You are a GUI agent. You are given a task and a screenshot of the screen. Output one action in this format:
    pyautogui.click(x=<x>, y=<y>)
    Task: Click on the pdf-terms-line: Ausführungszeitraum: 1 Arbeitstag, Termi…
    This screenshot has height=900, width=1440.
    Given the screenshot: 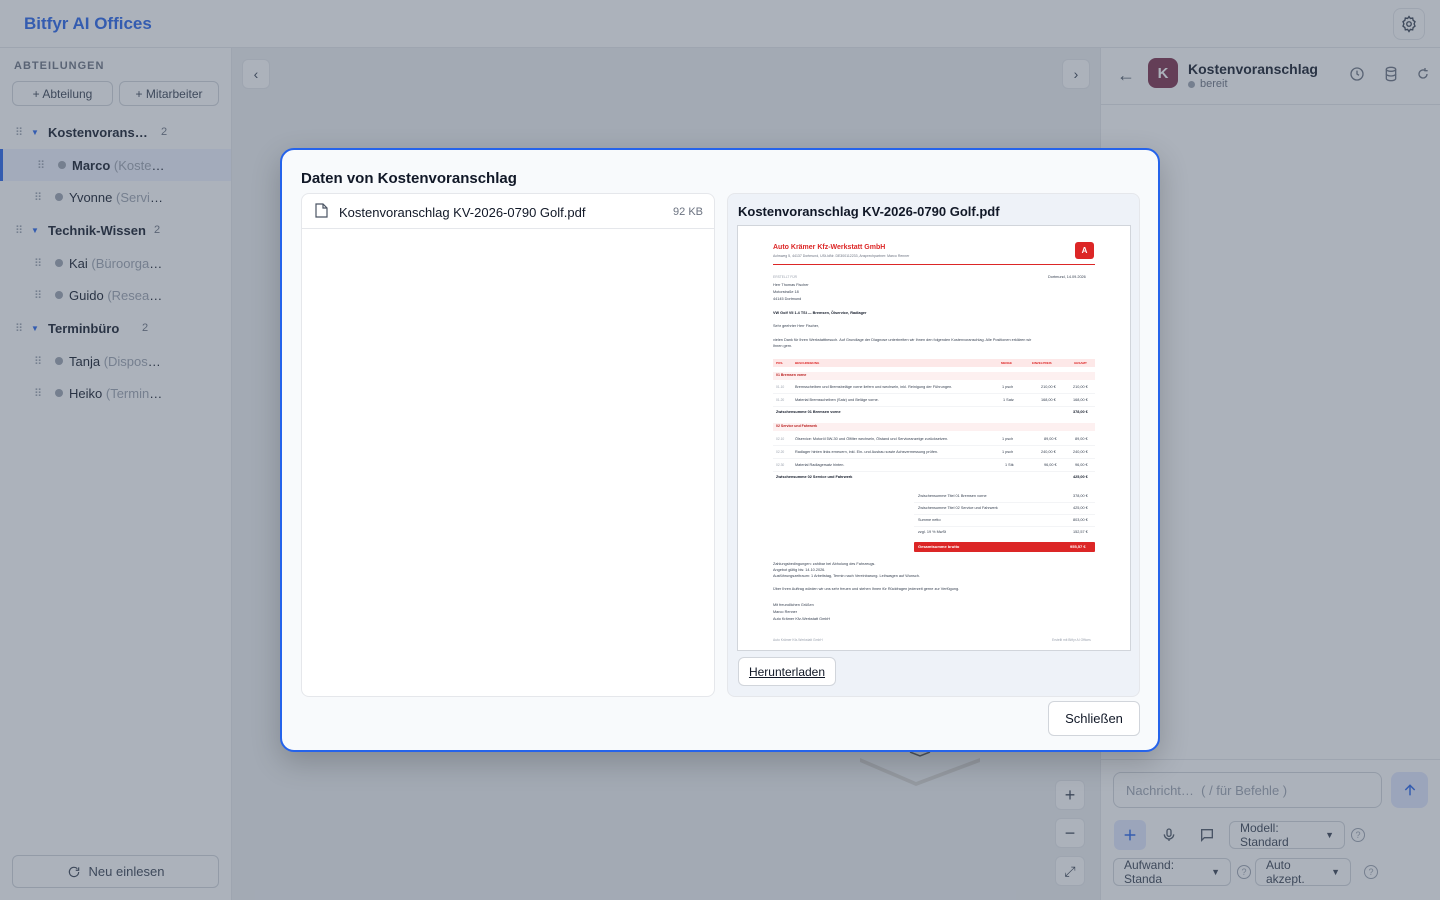 What is the action you would take?
    pyautogui.click(x=846, y=576)
    